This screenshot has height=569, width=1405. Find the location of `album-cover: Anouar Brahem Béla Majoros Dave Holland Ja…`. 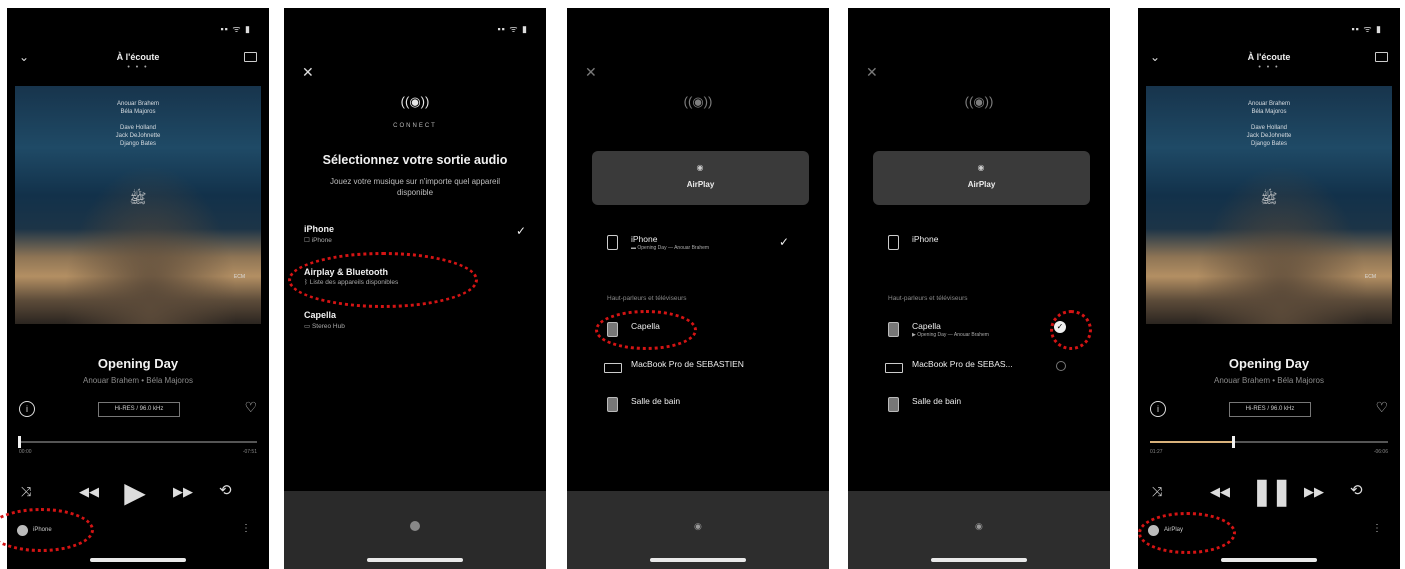

album-cover: Anouar Brahem Béla Majoros Dave Holland Ja… is located at coordinates (1269, 205).